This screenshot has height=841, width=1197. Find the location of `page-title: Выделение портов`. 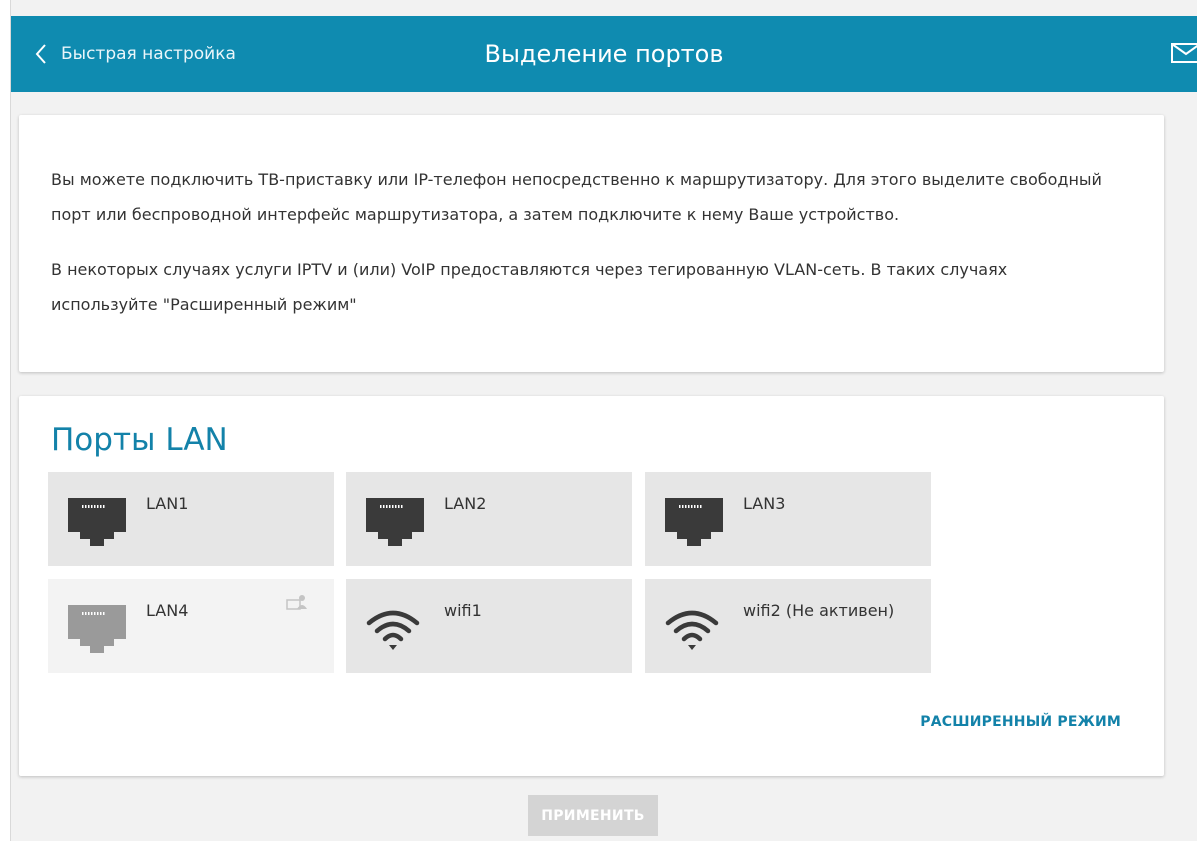

page-title: Выделение портов is located at coordinates (604, 54).